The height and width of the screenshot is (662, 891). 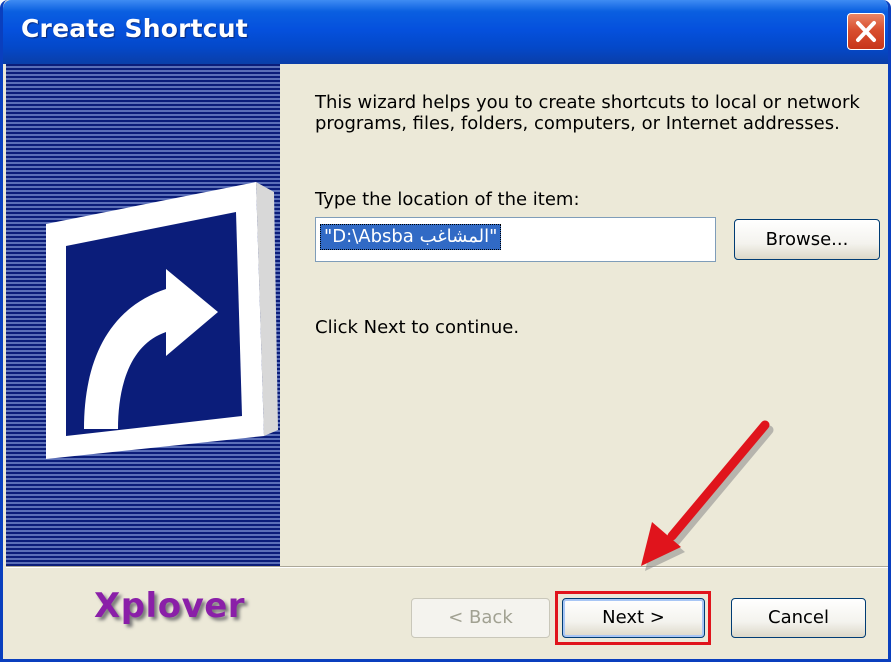 I want to click on close-icon, so click(x=866, y=31).